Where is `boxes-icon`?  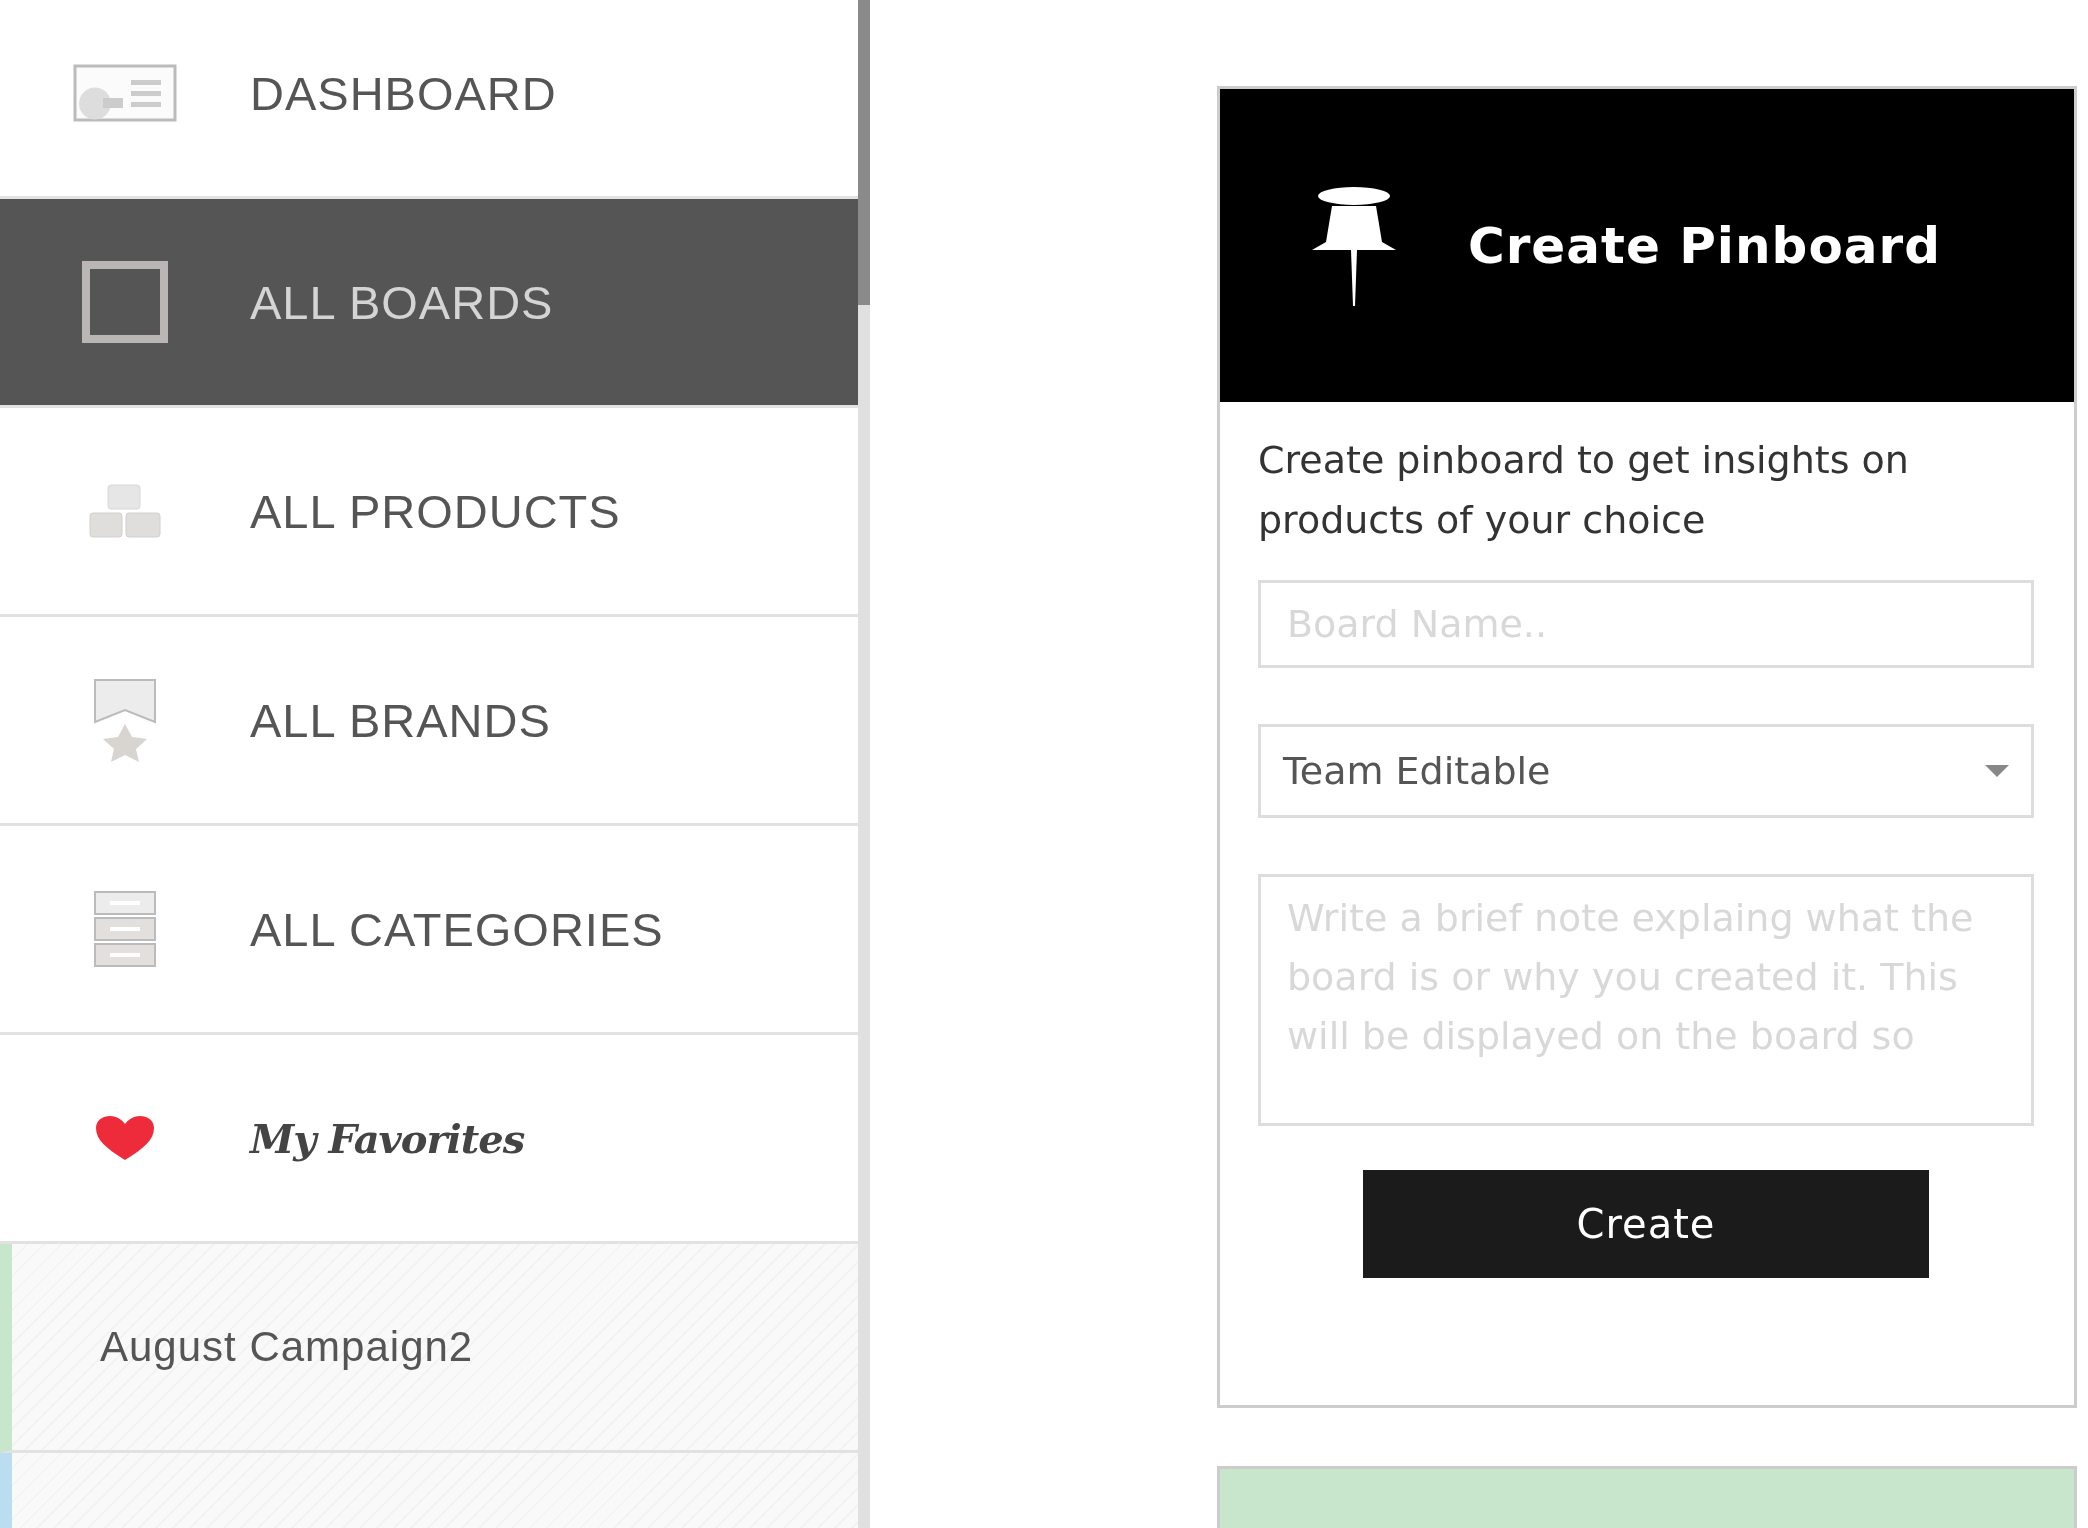
boxes-icon is located at coordinates (125, 511).